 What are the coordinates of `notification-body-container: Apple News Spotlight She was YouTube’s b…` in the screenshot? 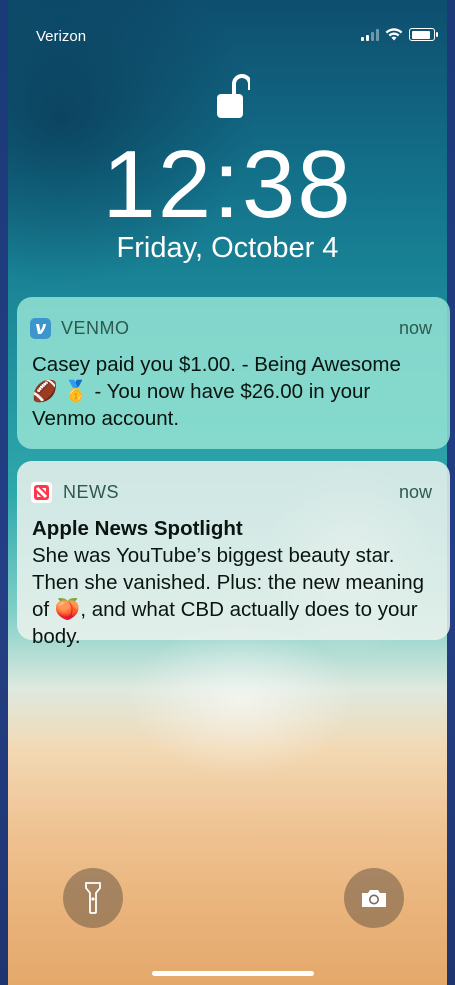 It's located at (232, 582).